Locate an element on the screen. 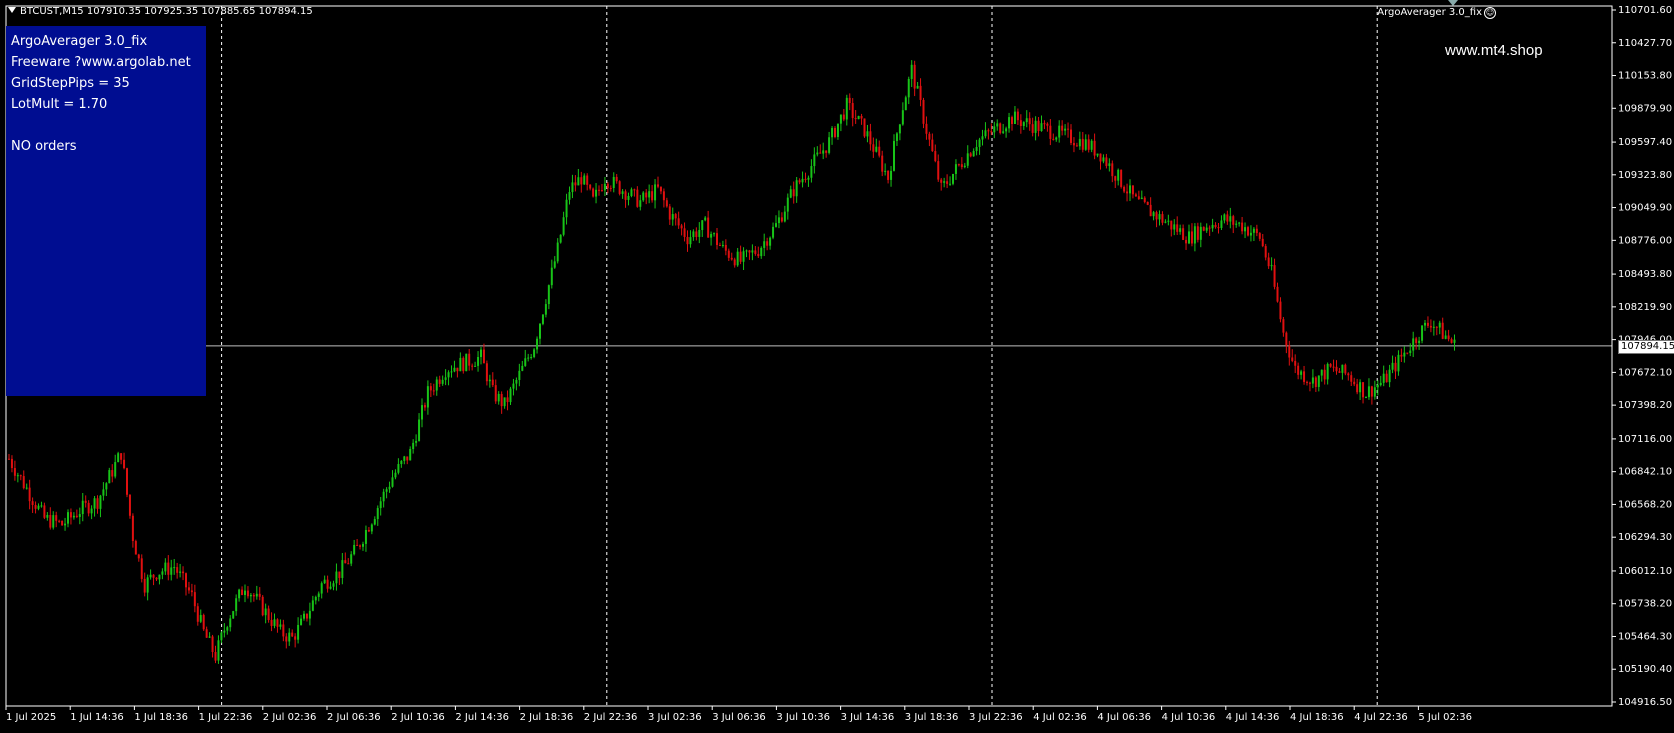  chart-menu-triangle-icon is located at coordinates (12, 10).